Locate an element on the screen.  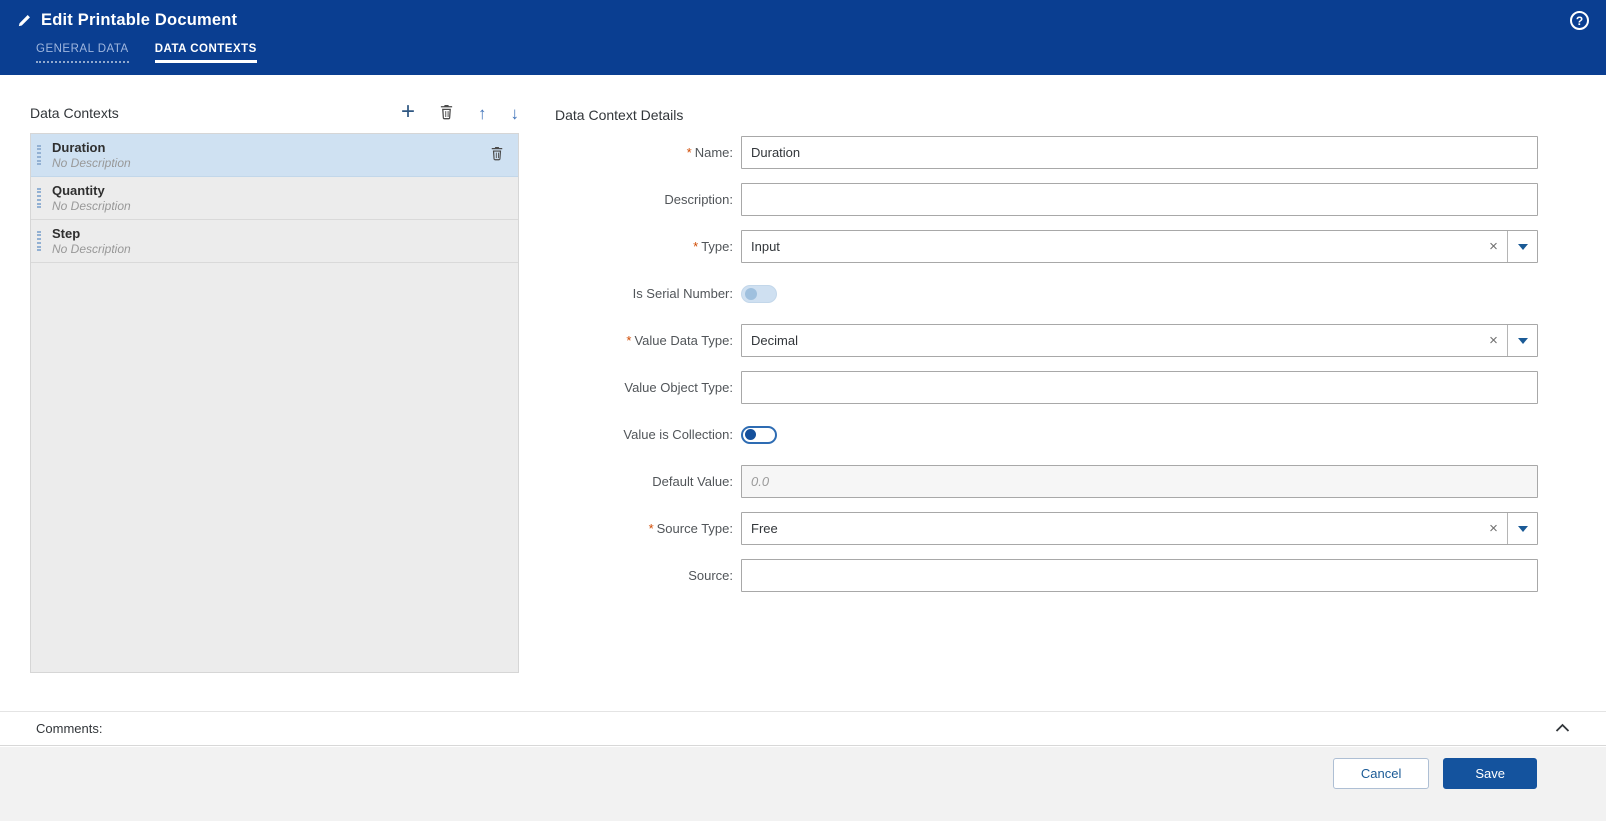
pencil-icon is located at coordinates (24, 21).